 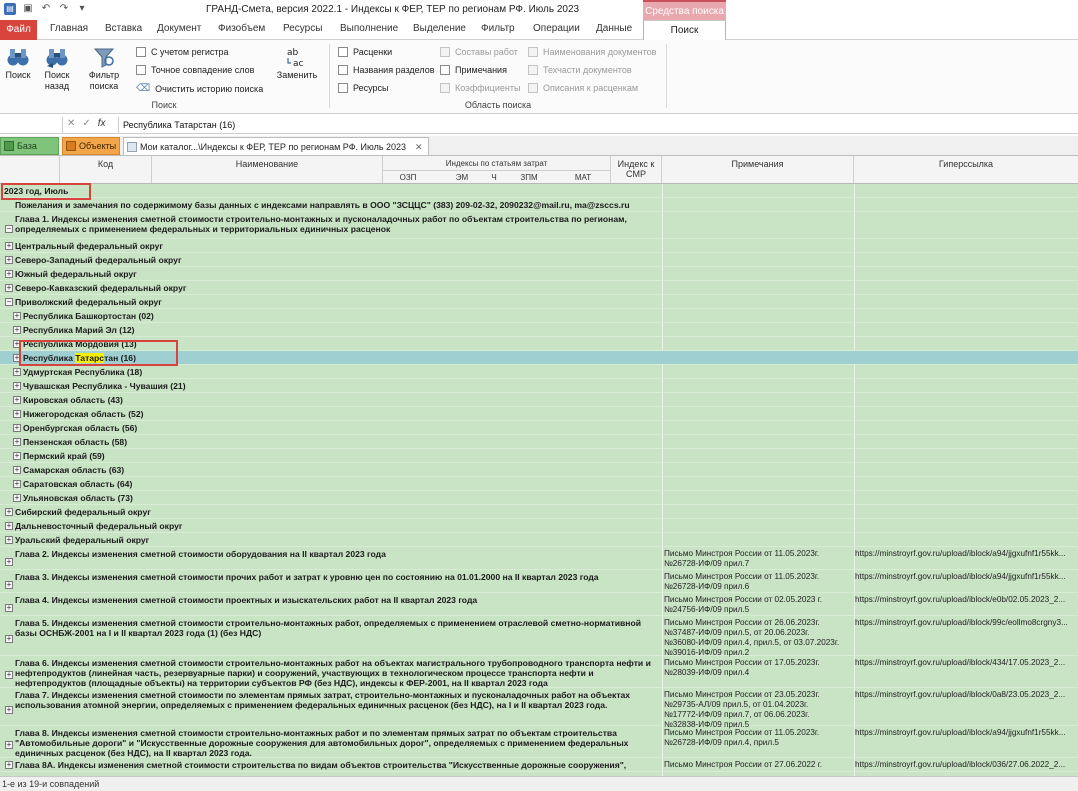 What do you see at coordinates (539, 400) in the screenshot?
I see `table-row: + Кировская область (43)` at bounding box center [539, 400].